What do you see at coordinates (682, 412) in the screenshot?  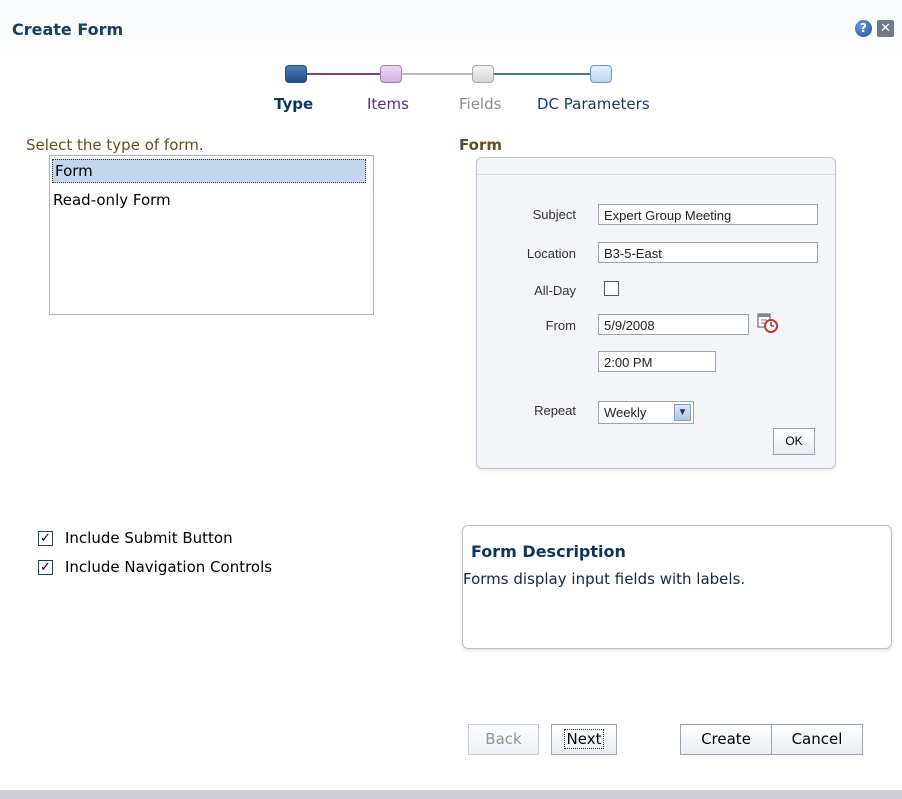 I see `chevron-down-icon: ▼` at bounding box center [682, 412].